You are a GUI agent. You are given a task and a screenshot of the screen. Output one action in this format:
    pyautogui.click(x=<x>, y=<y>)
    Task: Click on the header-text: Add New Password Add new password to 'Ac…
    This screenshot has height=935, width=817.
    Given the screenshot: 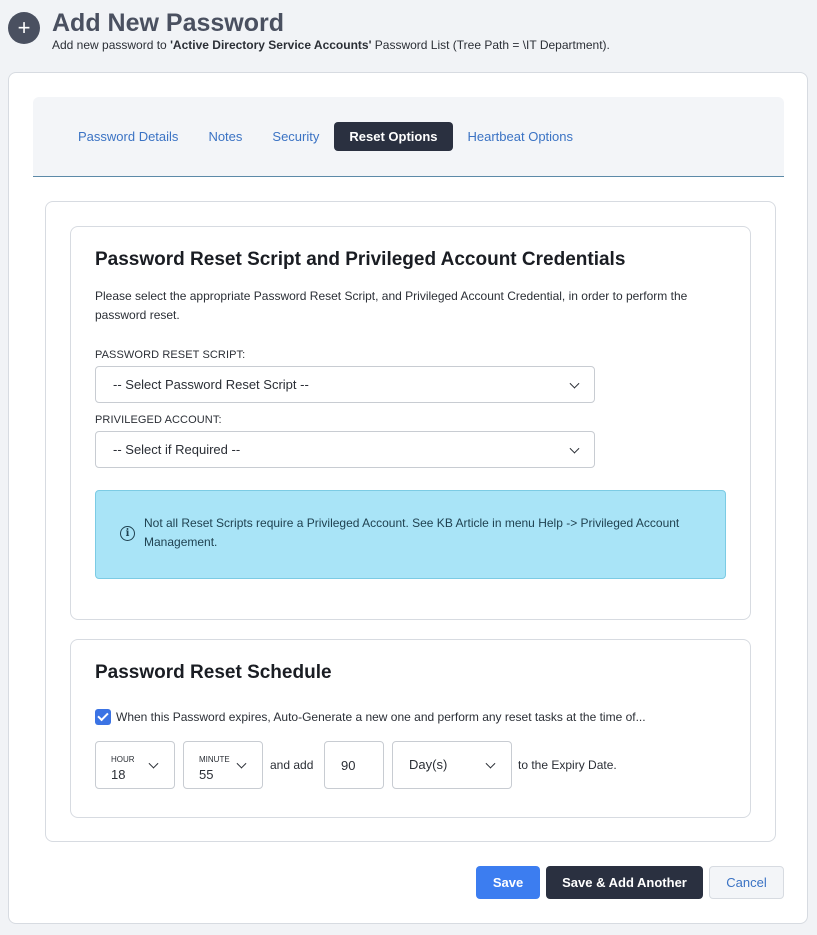 What is the action you would take?
    pyautogui.click(x=331, y=30)
    